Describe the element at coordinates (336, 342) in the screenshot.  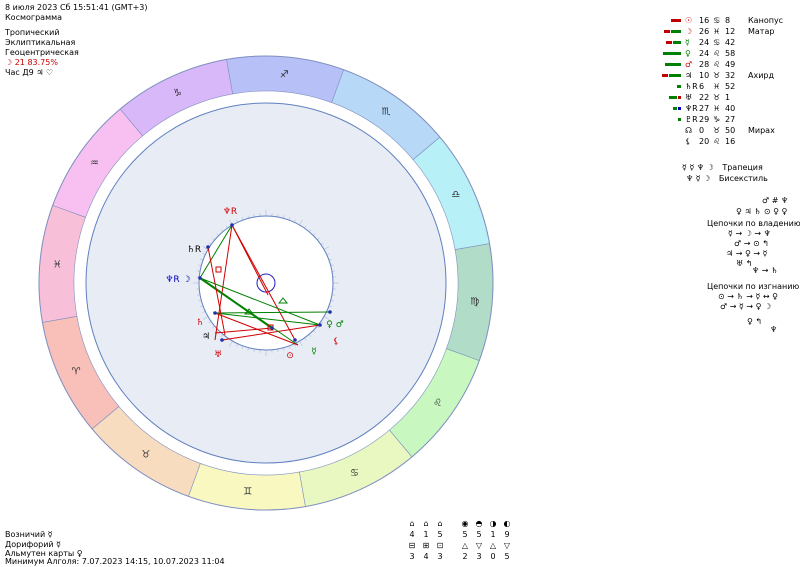
I see `planet-glyph: ⚸` at that location.